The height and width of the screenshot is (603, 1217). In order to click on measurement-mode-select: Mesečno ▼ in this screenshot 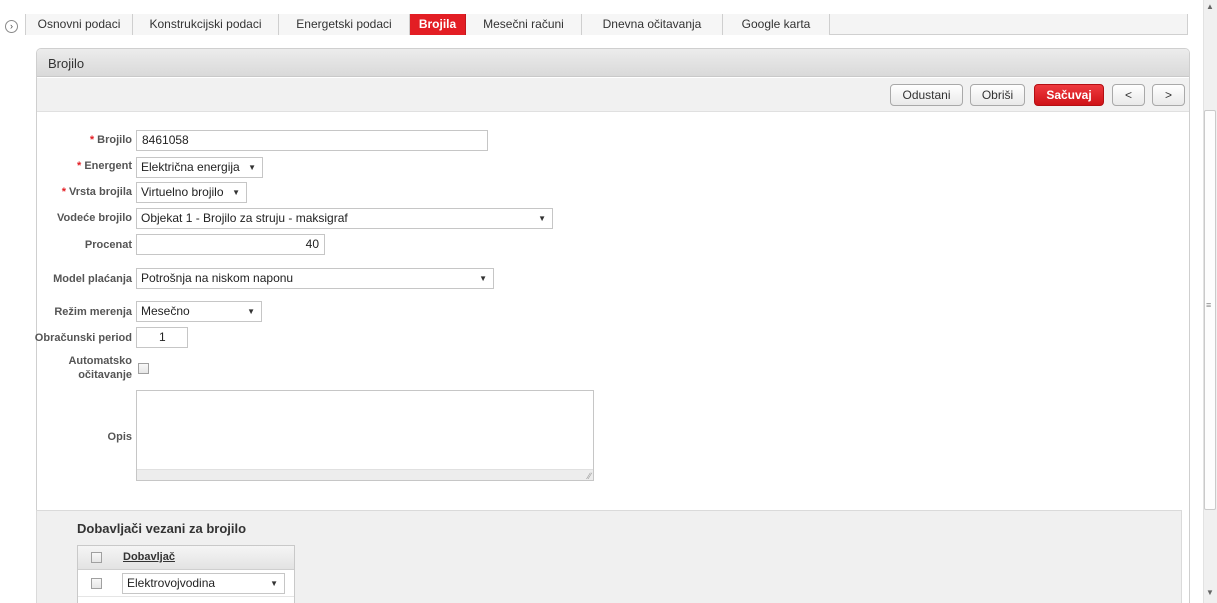, I will do `click(199, 311)`.